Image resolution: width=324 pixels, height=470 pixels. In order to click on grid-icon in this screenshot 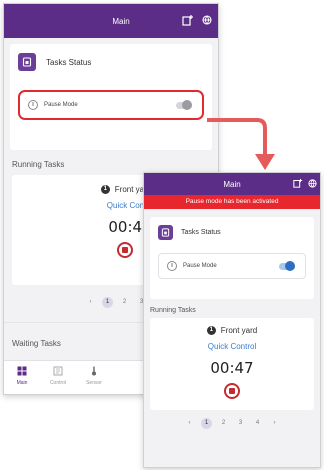, I will do `click(22, 372)`.